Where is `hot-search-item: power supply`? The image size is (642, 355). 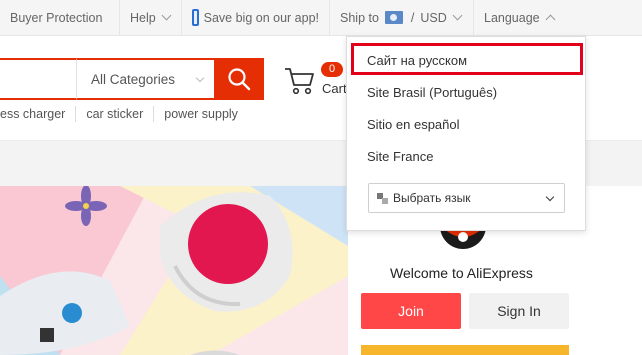
hot-search-item: power supply is located at coordinates (200, 114).